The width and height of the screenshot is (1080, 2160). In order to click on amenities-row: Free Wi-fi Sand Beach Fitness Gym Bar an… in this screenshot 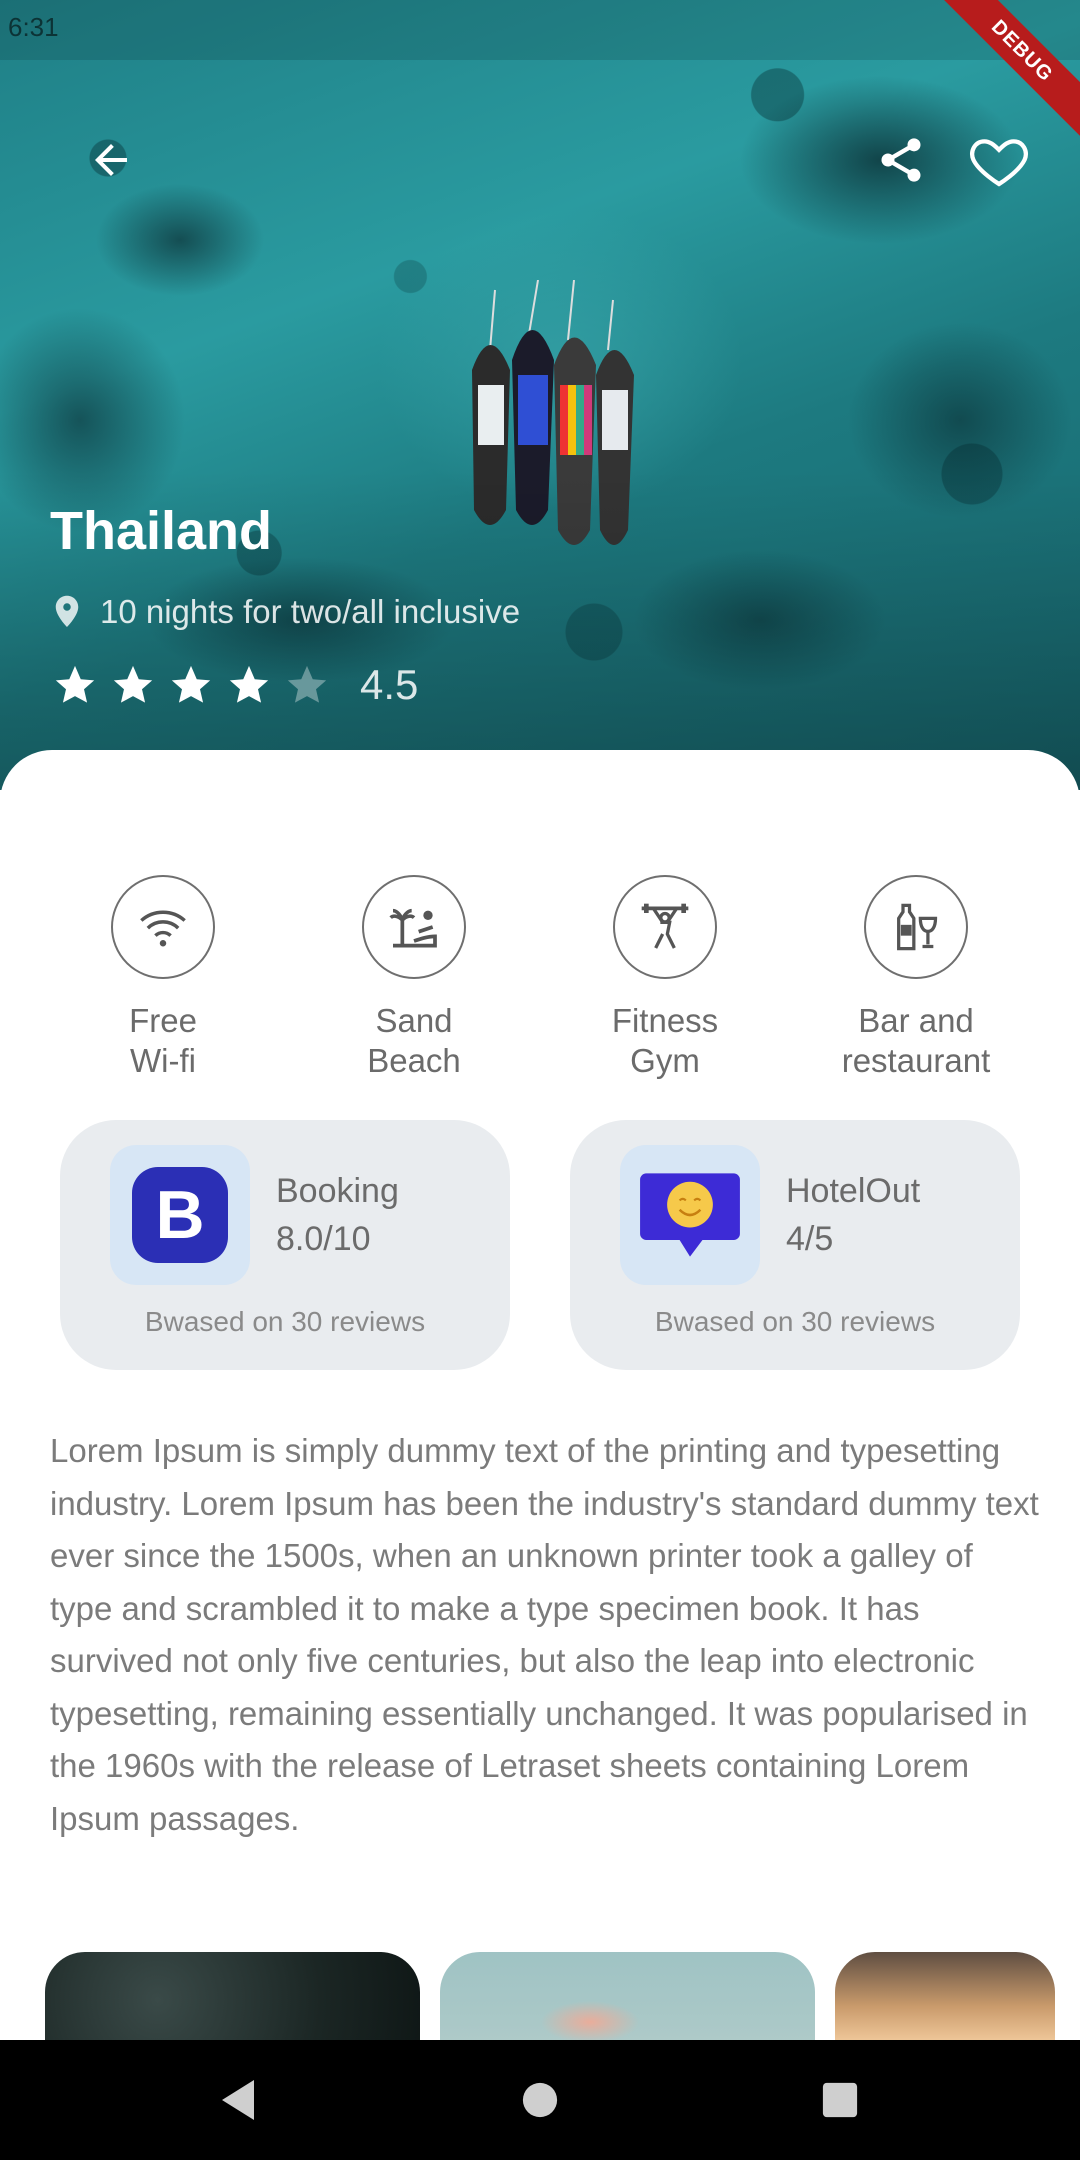, I will do `click(540, 985)`.